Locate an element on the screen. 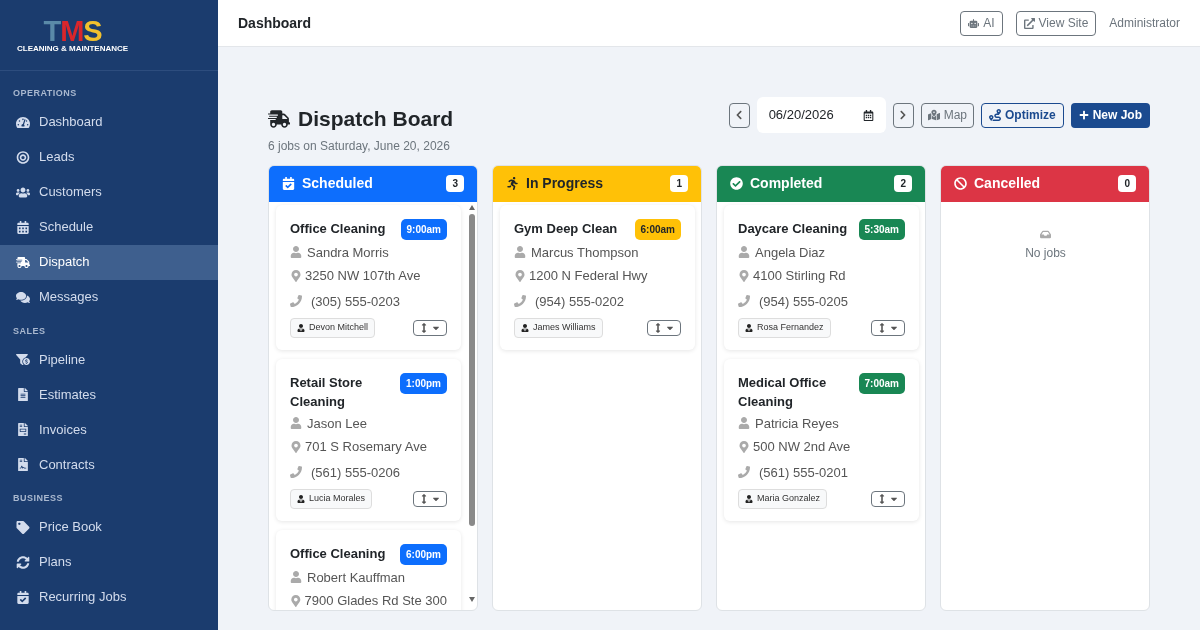 The image size is (1200, 630). job-title: Office Cleaning is located at coordinates (338, 553).